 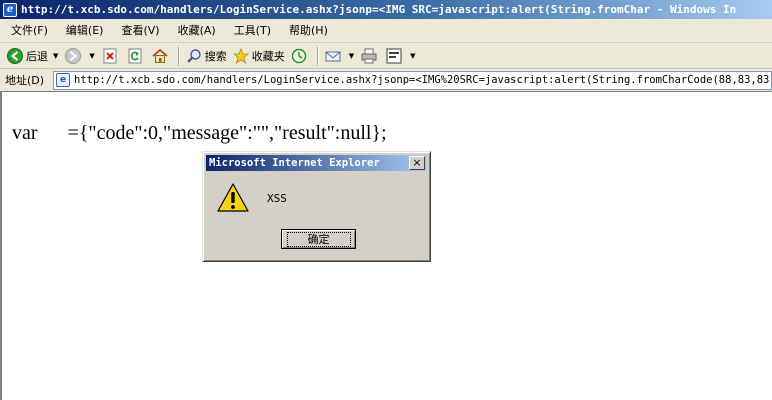 I want to click on back-label: 后退, so click(x=37, y=56).